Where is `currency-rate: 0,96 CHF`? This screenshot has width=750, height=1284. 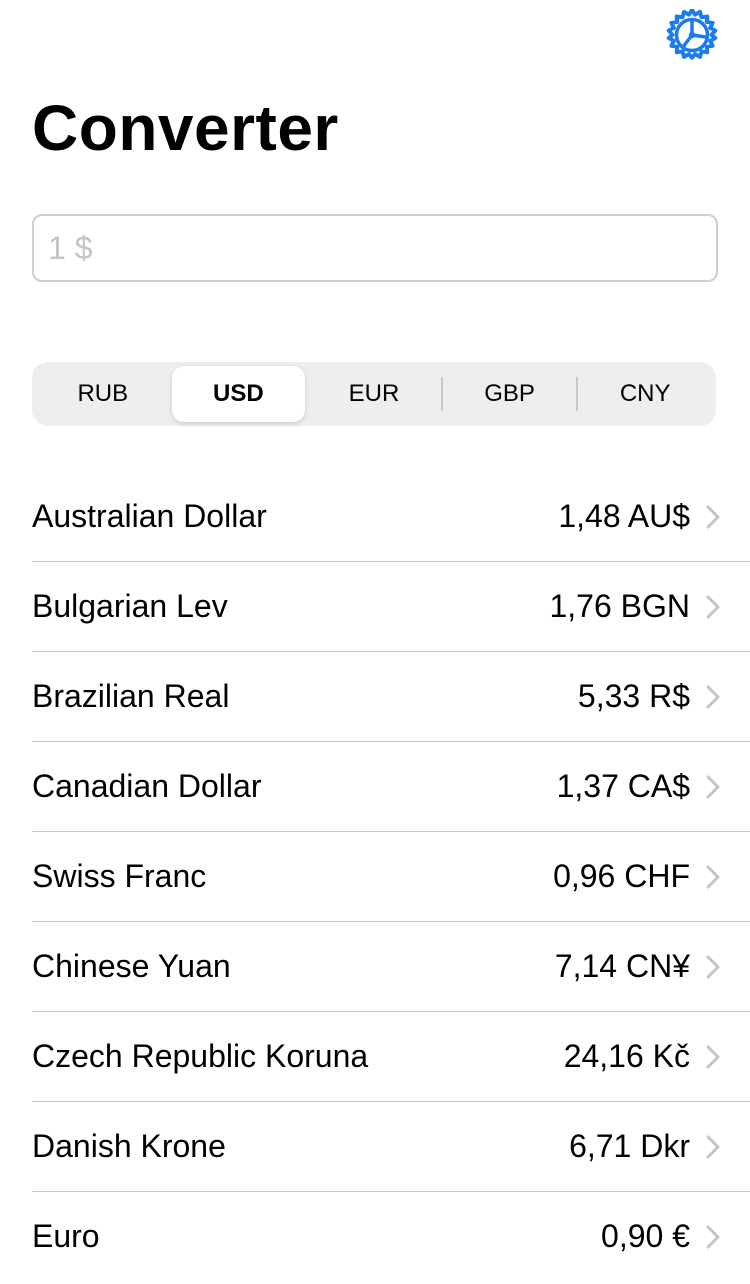 currency-rate: 0,96 CHF is located at coordinates (621, 876).